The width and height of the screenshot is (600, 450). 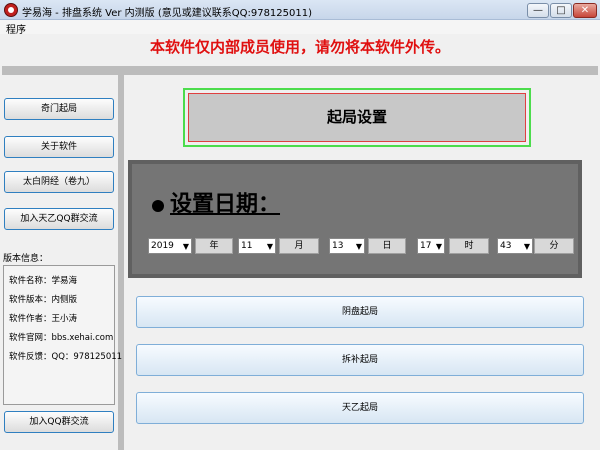 I want to click on about-software-button: 关于软件, so click(x=59, y=147).